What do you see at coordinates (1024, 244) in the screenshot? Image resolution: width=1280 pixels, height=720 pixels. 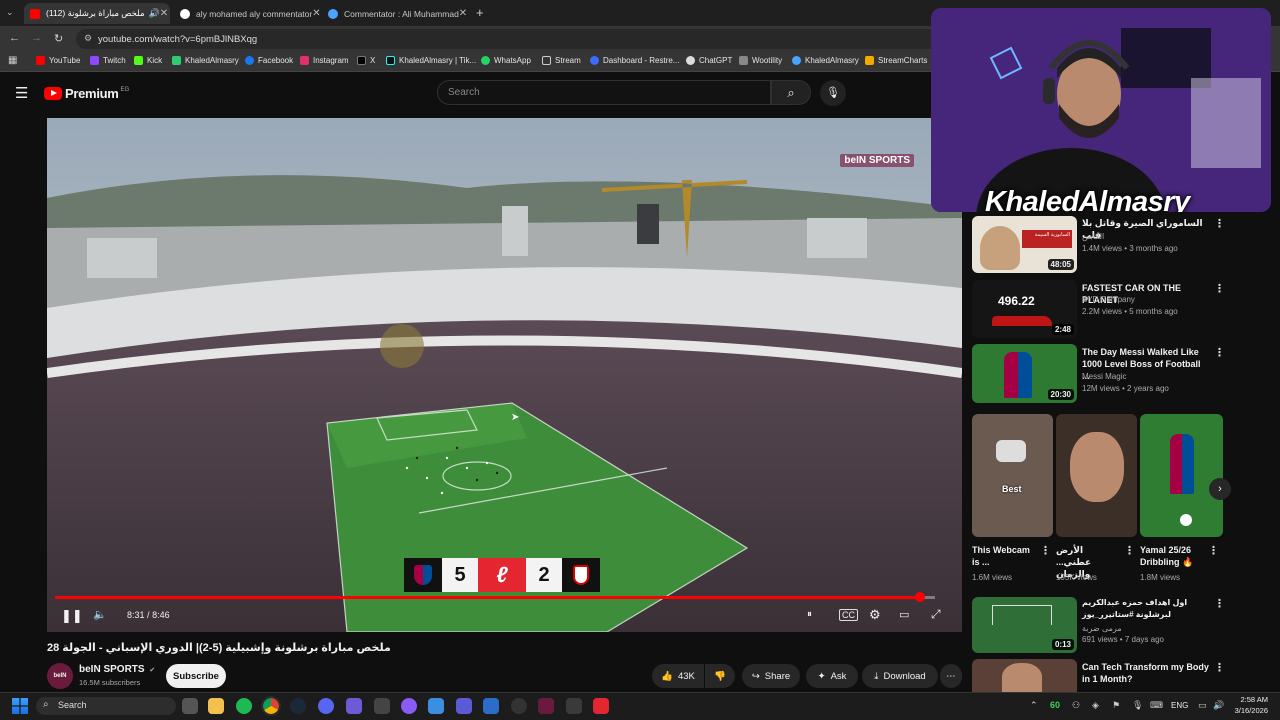 I see `recommended-video-thumbnail: السابورية السيمة 48:05` at bounding box center [1024, 244].